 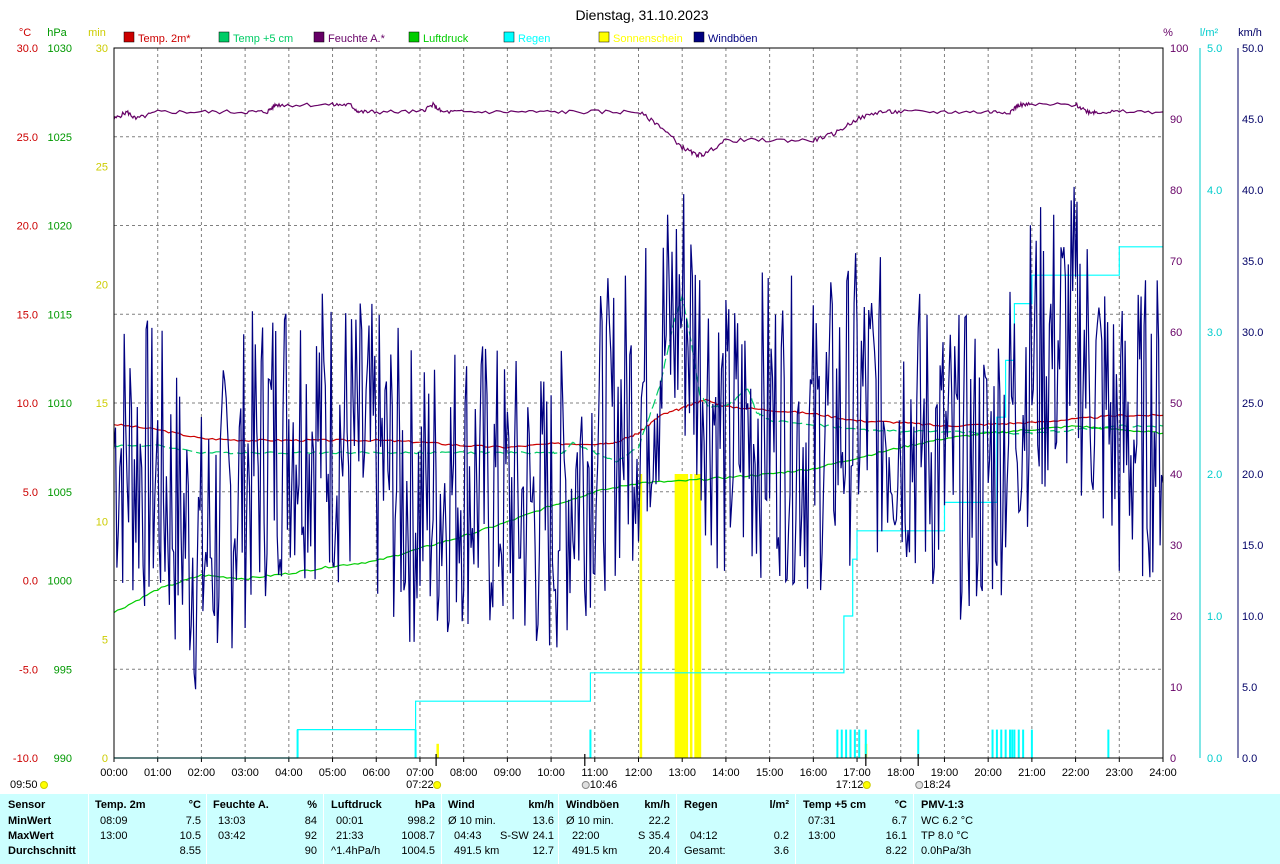 I want to click on tick-humidity: 50, so click(x=1176, y=404).